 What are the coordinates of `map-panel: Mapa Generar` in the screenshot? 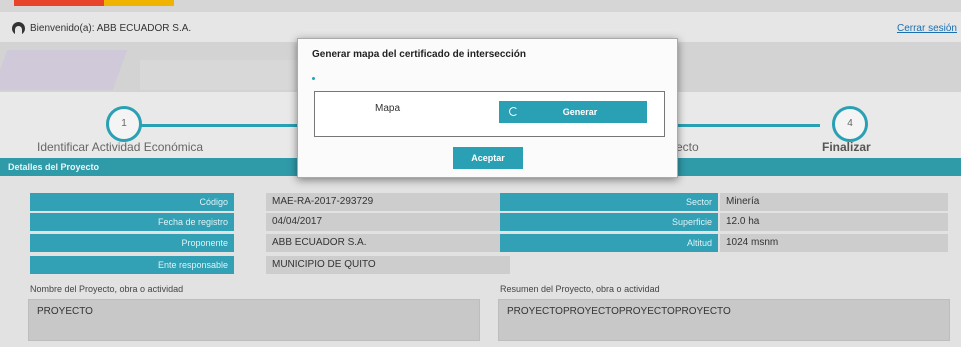 It's located at (489, 114).